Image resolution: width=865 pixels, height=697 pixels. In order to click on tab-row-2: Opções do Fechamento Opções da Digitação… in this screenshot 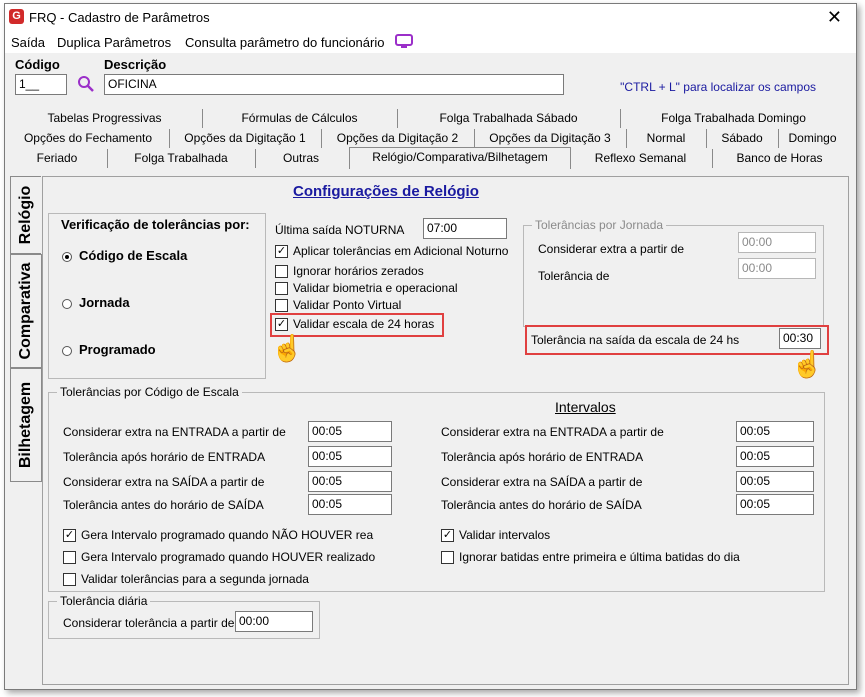, I will do `click(427, 138)`.